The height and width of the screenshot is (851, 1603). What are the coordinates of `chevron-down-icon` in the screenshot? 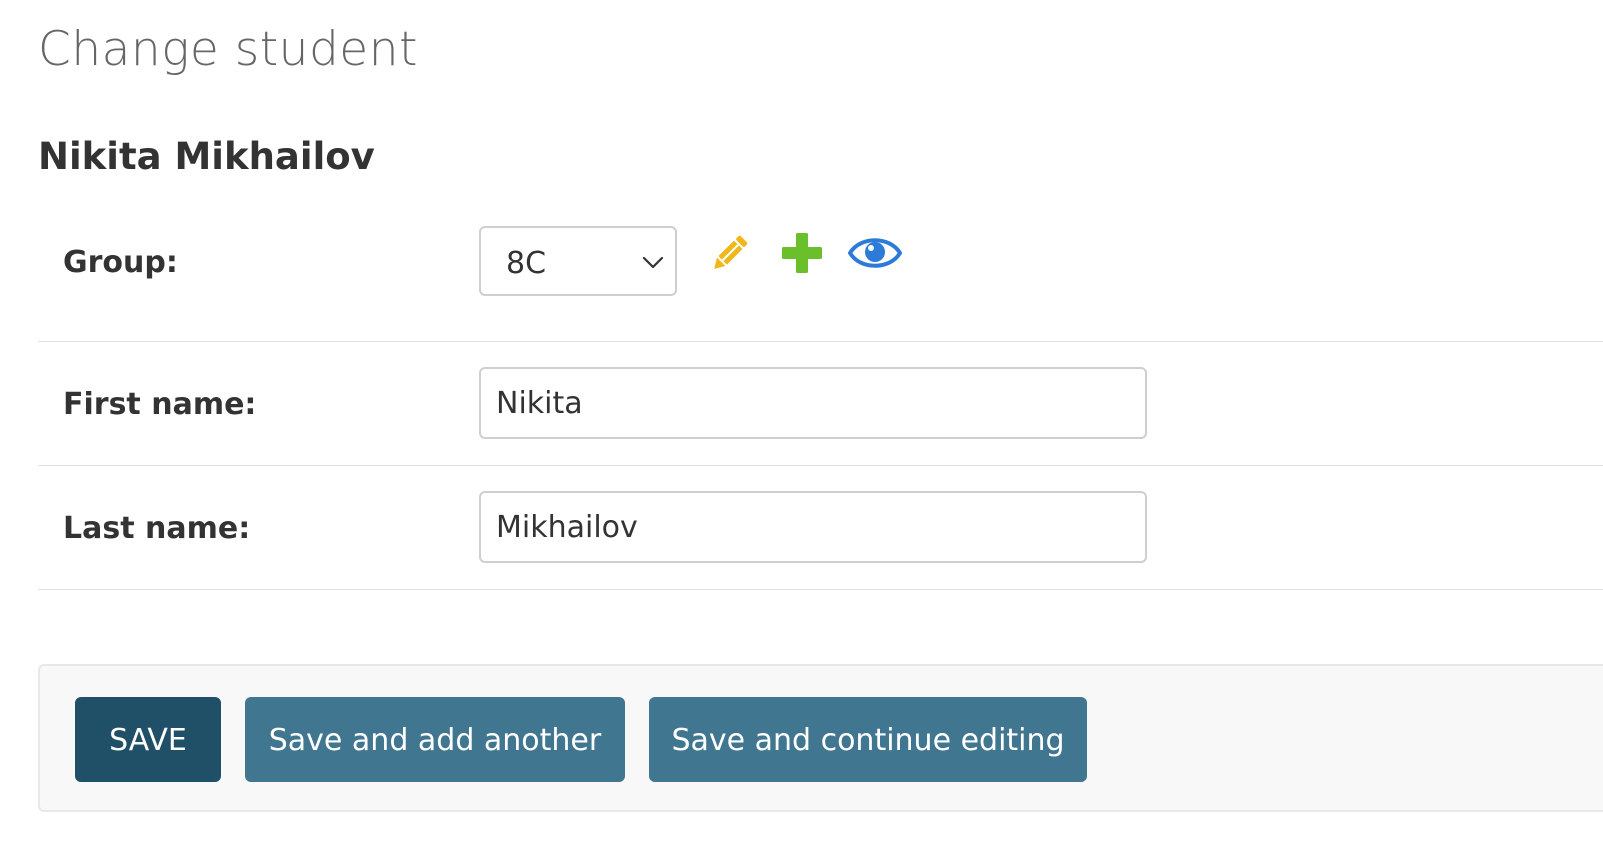 It's located at (653, 262).